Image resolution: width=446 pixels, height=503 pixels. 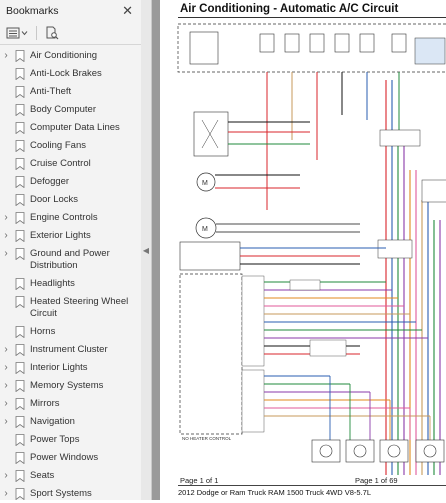 I want to click on bookmark-item: Horns, so click(x=70, y=332).